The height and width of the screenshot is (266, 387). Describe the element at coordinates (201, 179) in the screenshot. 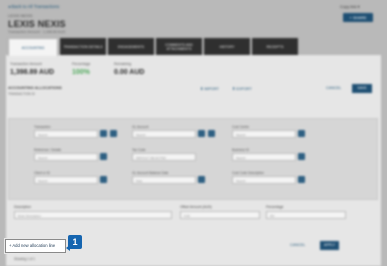

I see `calendar-icon` at that location.